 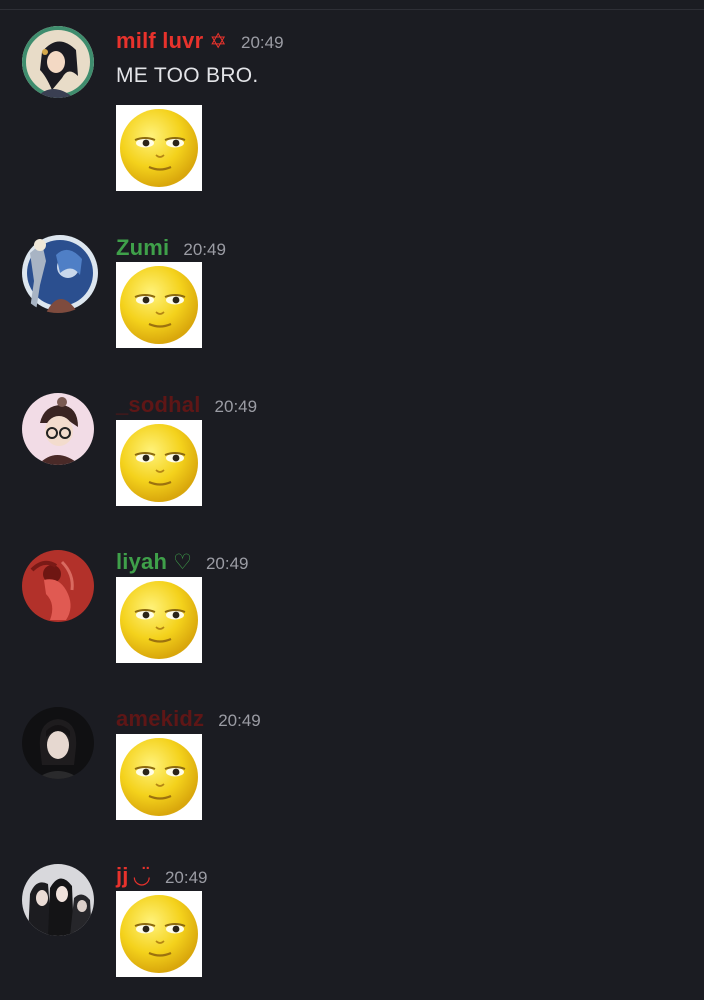 I want to click on message-header: amekidz 20:49, so click(x=188, y=719).